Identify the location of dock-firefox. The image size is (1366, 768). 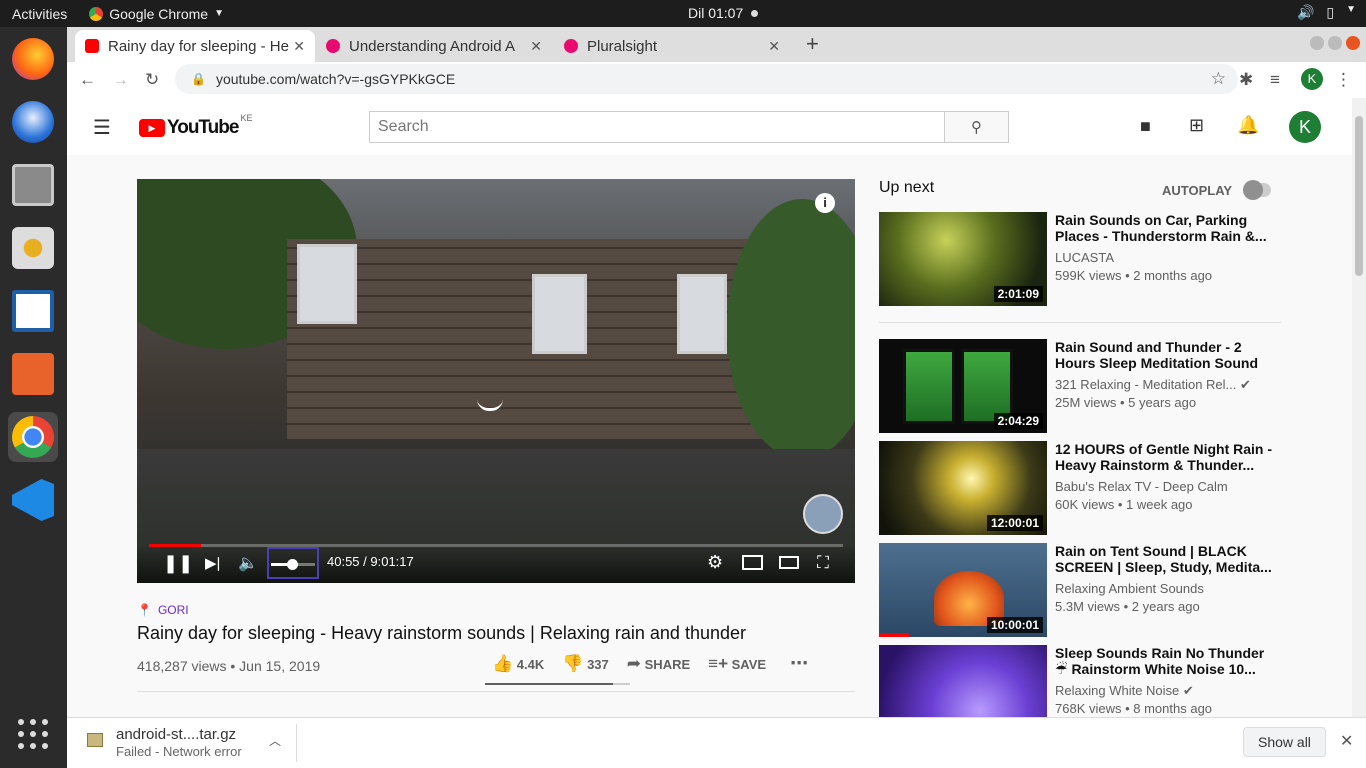
(33, 59).